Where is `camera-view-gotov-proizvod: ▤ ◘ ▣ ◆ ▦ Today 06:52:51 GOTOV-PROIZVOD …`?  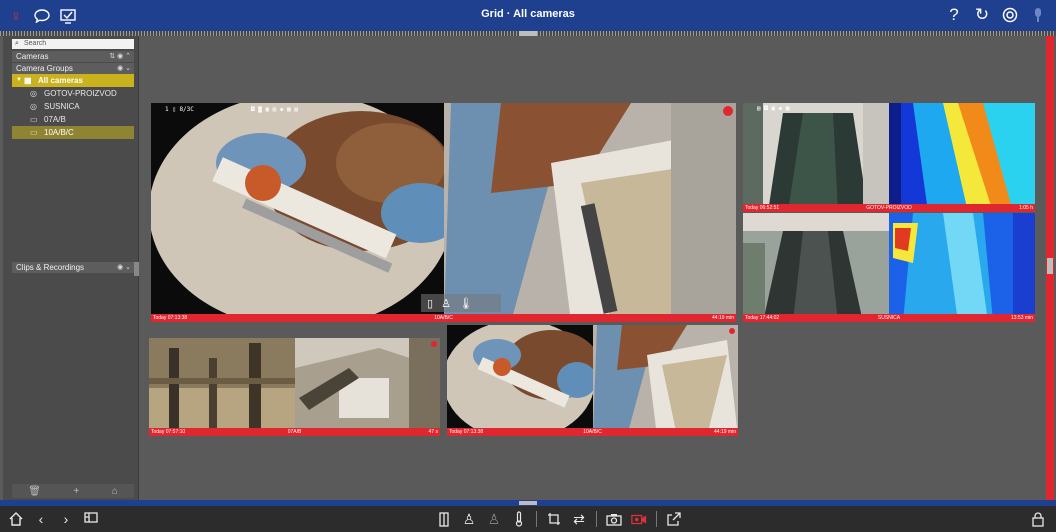
camera-view-gotov-proizvod: ▤ ◘ ▣ ◆ ▦ Today 06:52:51 GOTOV-PROIZVOD … is located at coordinates (889, 157).